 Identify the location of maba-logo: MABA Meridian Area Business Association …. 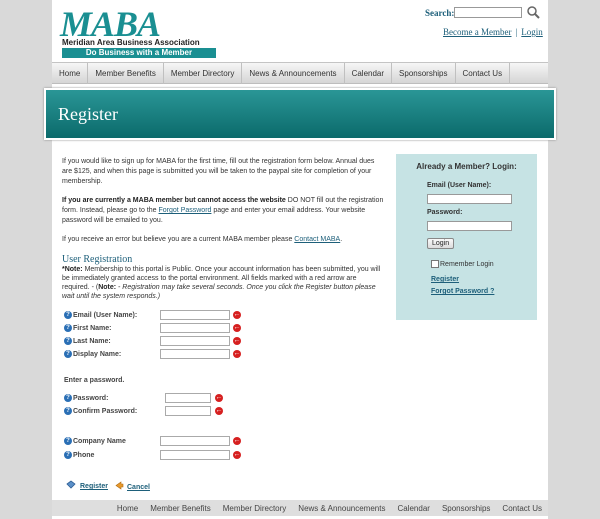
(139, 31).